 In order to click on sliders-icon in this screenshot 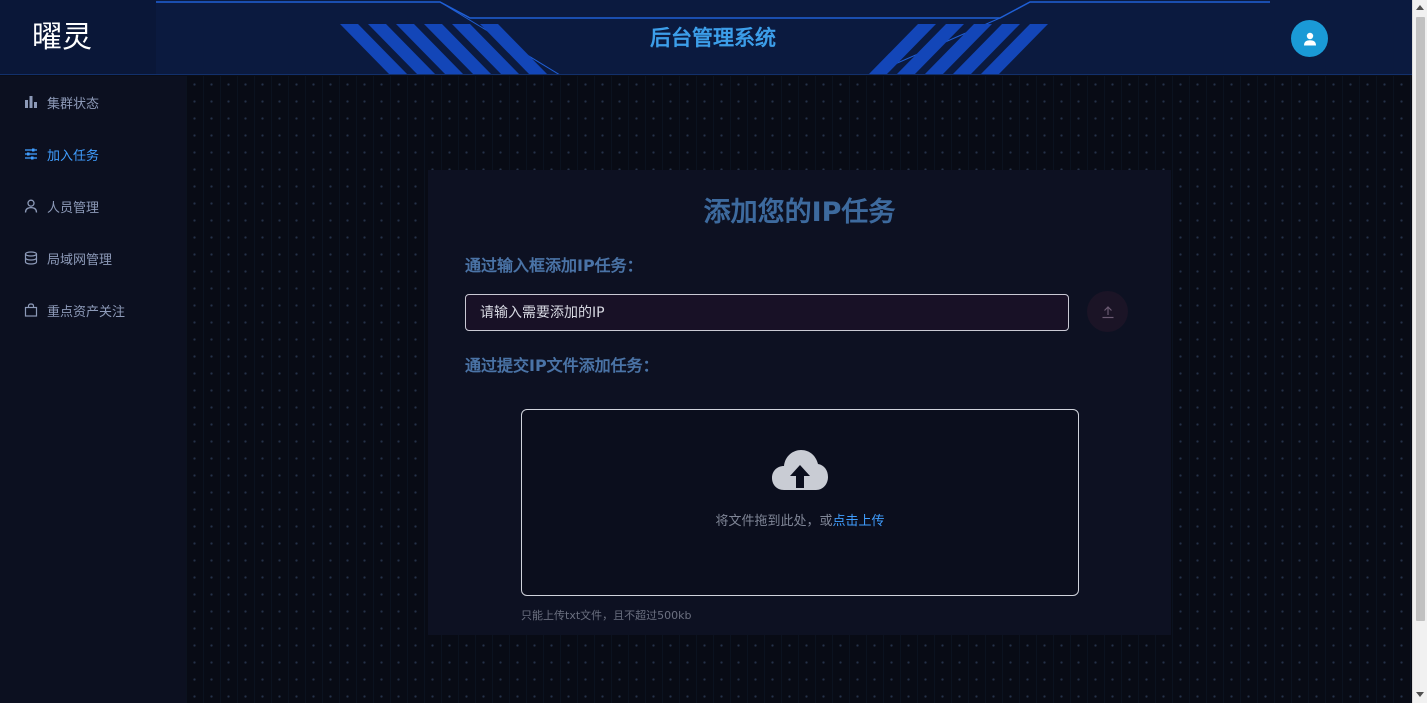, I will do `click(31, 154)`.